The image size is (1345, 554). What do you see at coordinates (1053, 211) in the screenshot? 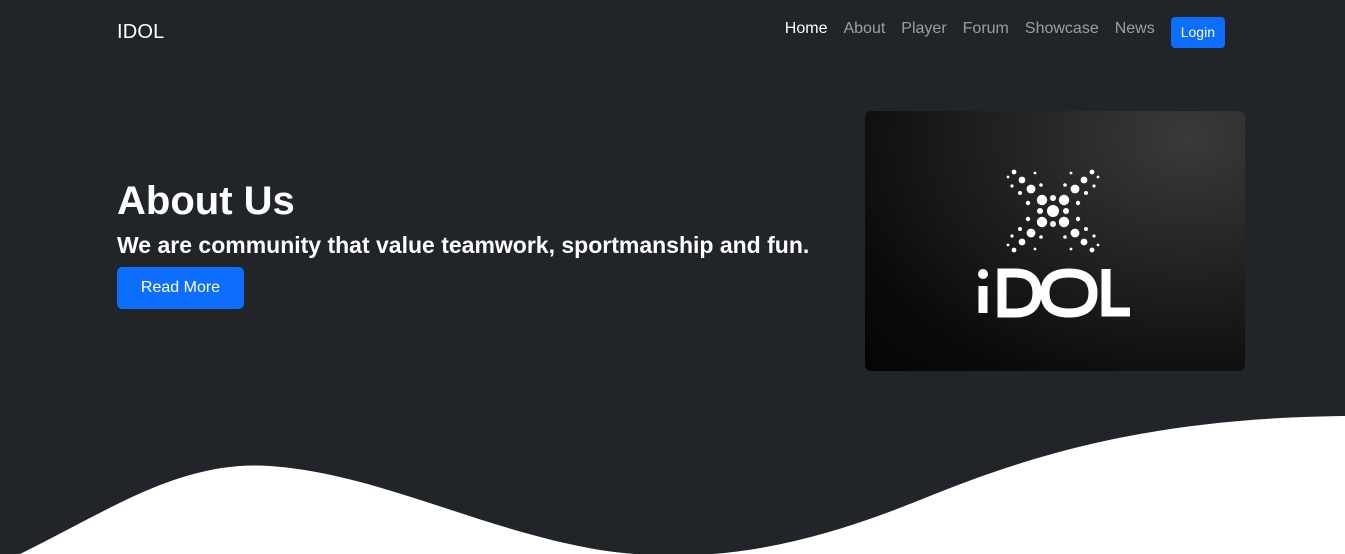
I see `dotted-x-icon` at bounding box center [1053, 211].